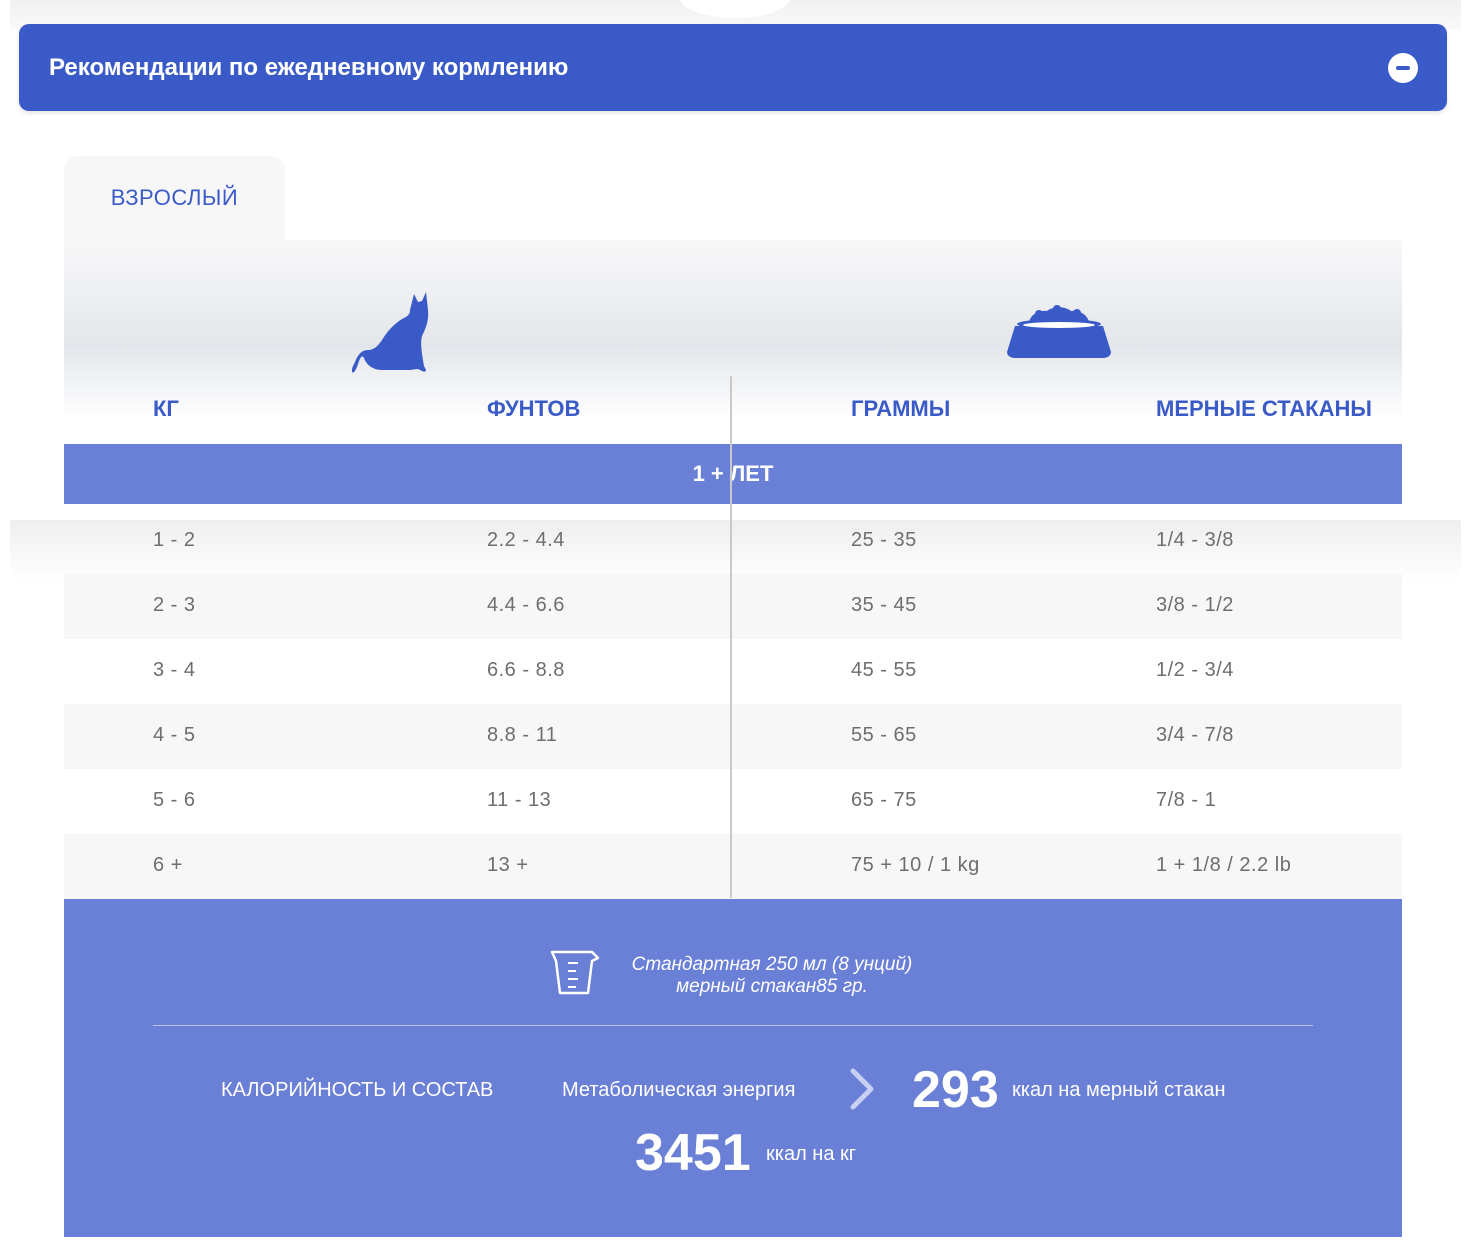 Image resolution: width=1471 pixels, height=1252 pixels. I want to click on cell-kg: 5 - 6, so click(174, 800).